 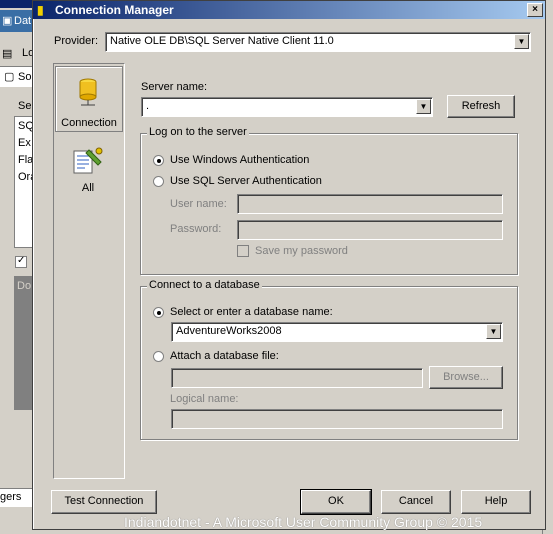 What do you see at coordinates (23, 21) in the screenshot?
I see `background-tab-label: Dat` at bounding box center [23, 21].